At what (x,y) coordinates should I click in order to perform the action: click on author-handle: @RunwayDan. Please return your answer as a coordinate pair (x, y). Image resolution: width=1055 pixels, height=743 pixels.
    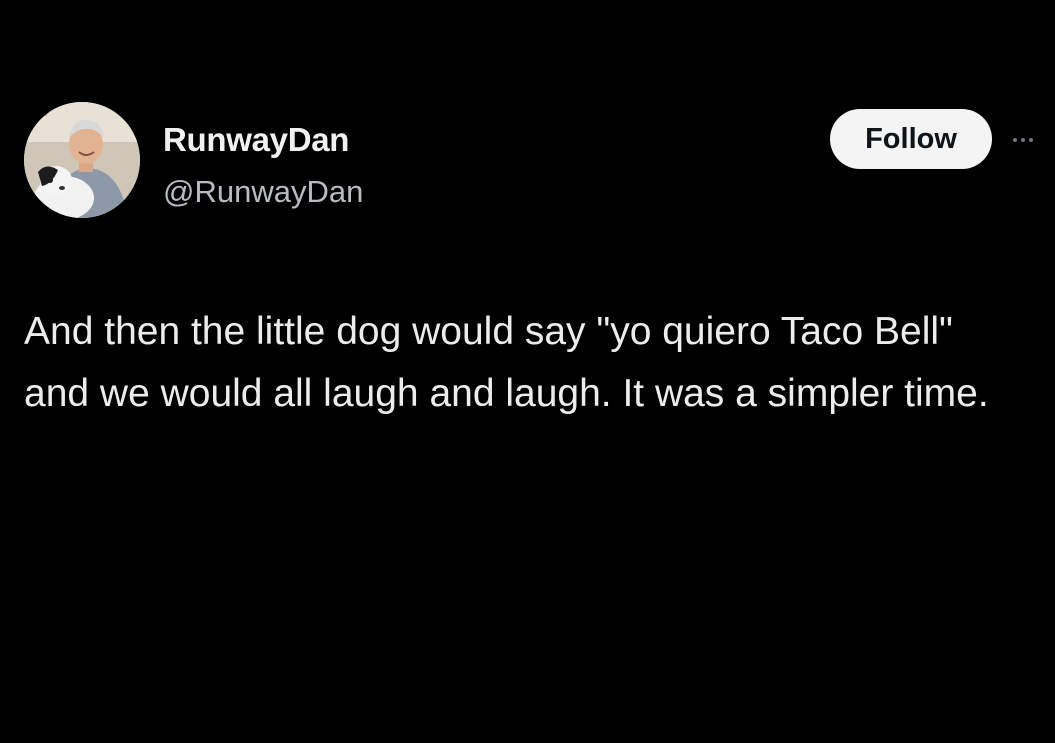
    Looking at the image, I should click on (263, 192).